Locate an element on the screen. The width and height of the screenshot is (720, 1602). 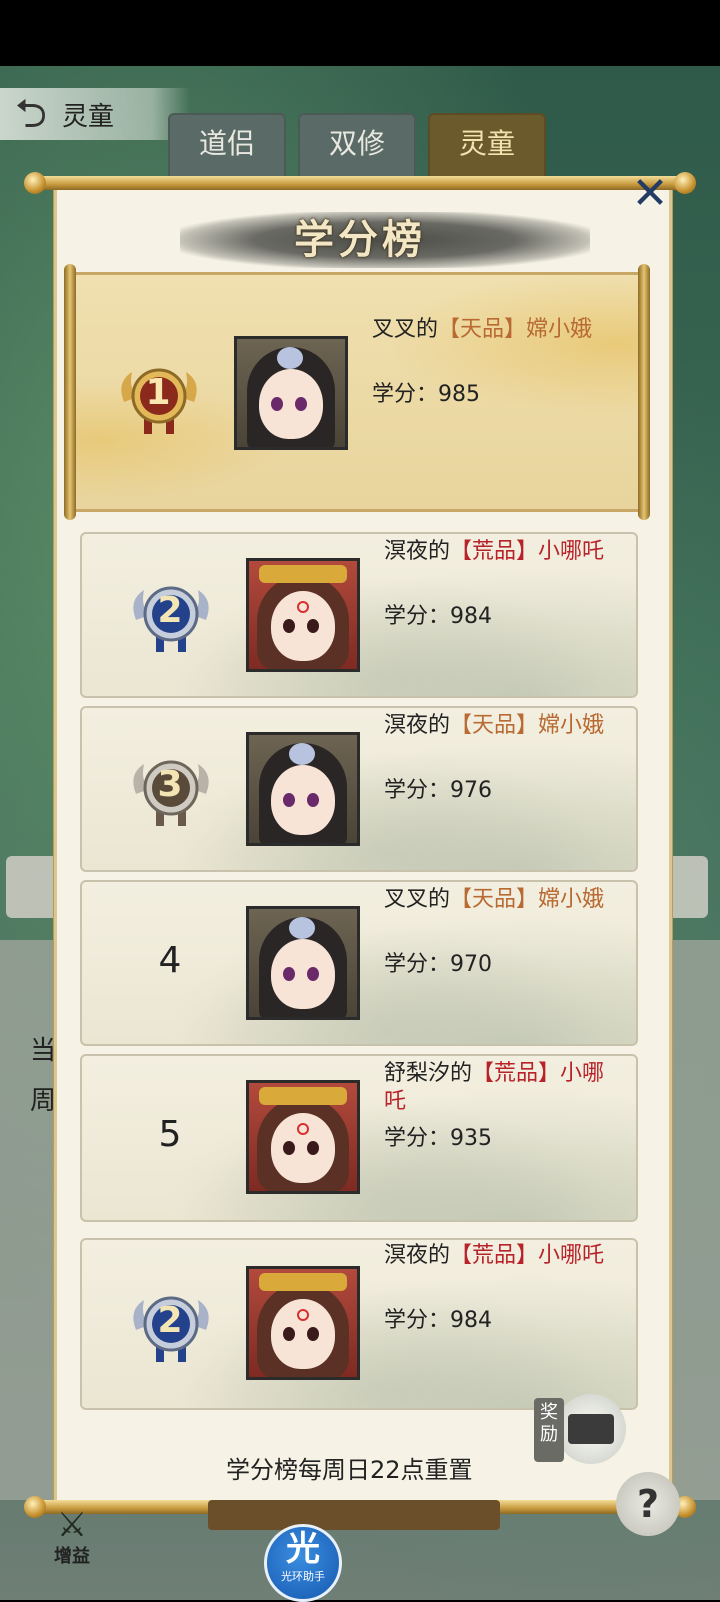
buff-button: ⚔ 增益 is located at coordinates (72, 1538).